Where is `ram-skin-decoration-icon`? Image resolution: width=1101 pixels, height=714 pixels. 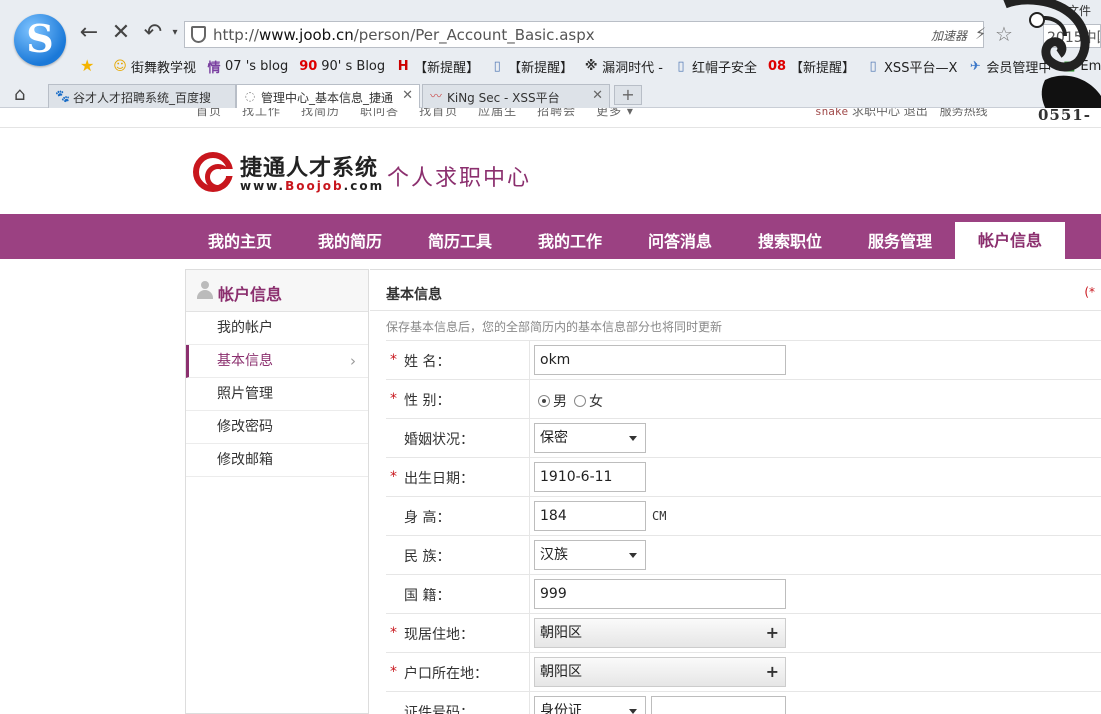 ram-skin-decoration-icon is located at coordinates (1052, 62).